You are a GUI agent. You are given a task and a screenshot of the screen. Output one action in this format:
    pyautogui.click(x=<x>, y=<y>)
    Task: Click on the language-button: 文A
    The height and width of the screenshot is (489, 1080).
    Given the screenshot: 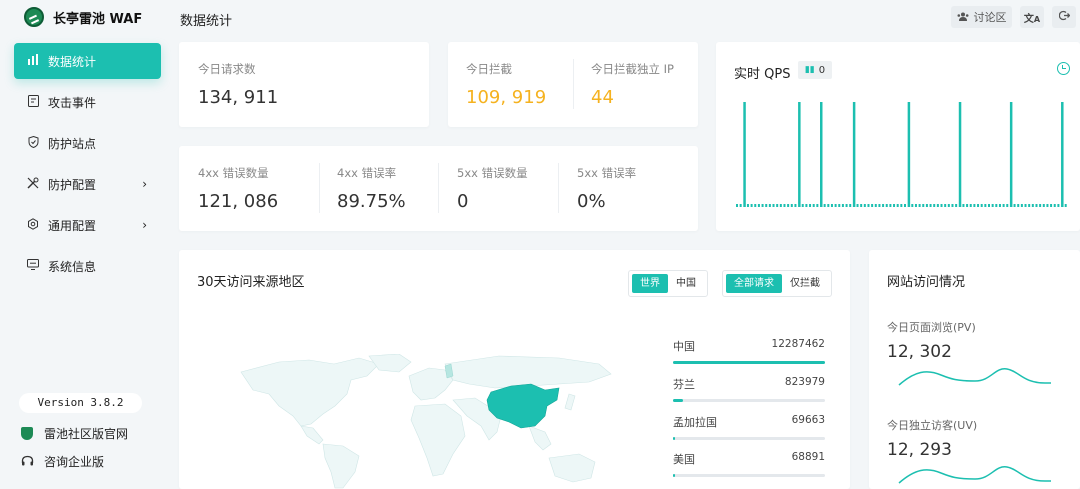 What is the action you would take?
    pyautogui.click(x=1032, y=17)
    